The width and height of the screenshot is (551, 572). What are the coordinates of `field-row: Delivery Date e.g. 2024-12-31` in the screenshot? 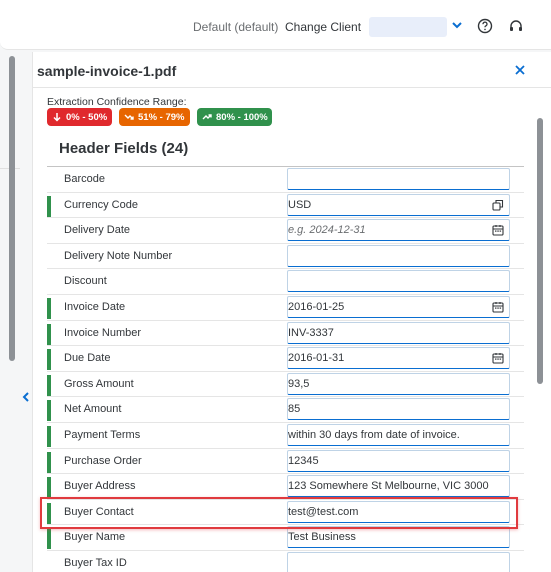 It's located at (285, 231).